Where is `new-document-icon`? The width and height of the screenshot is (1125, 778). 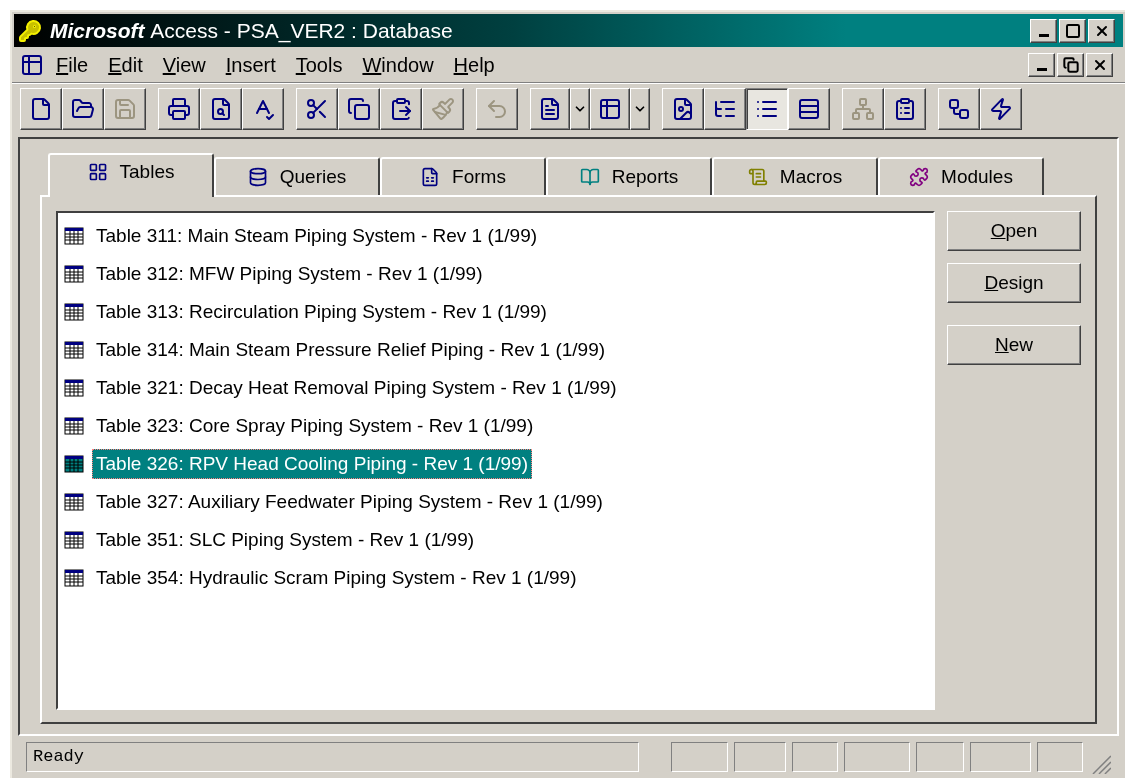
new-document-icon is located at coordinates (41, 108).